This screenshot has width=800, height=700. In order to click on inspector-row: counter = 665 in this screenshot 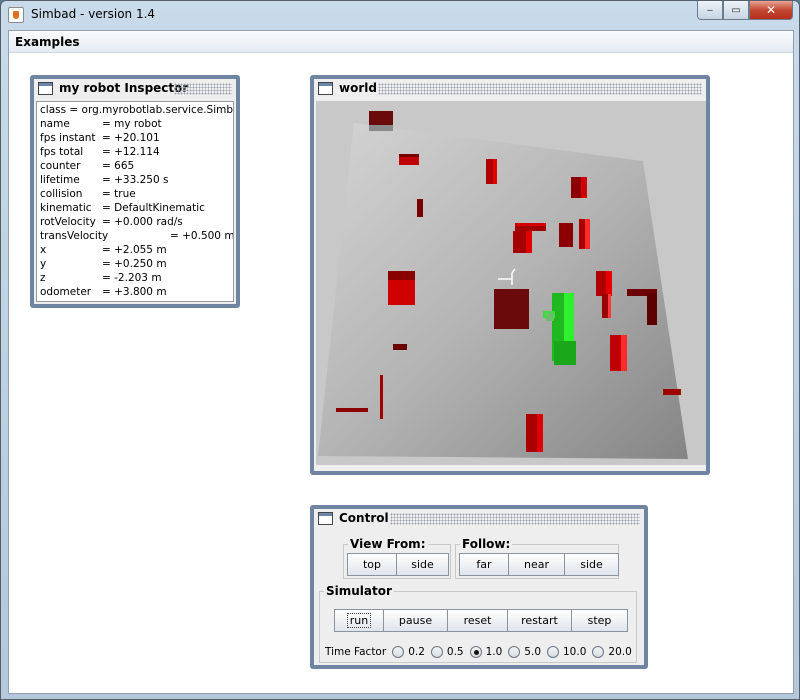, I will do `click(135, 166)`.